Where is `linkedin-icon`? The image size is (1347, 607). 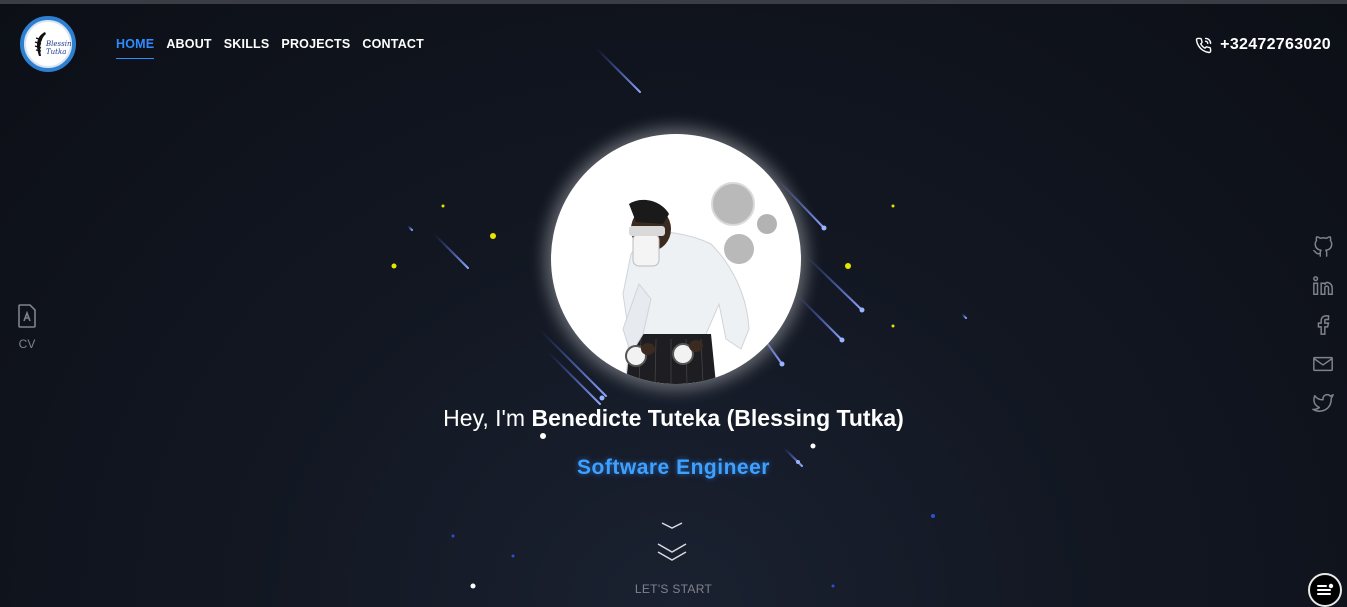
linkedin-icon is located at coordinates (1323, 286).